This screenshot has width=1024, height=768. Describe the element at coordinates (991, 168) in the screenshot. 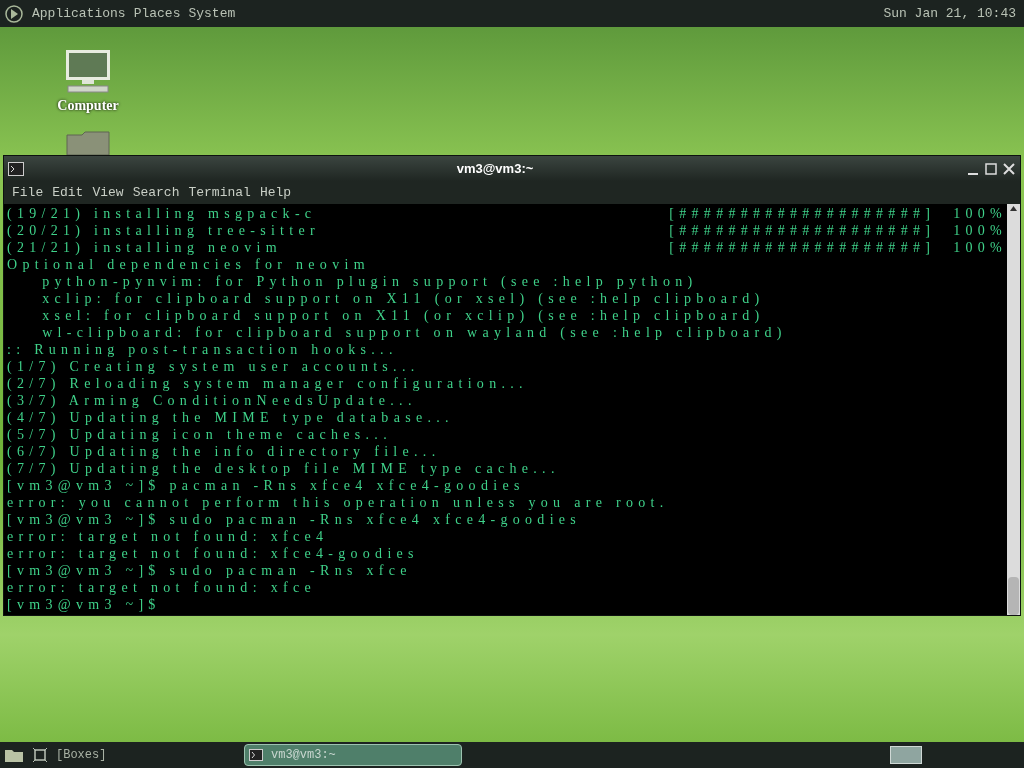

I see `maximize-icon` at that location.